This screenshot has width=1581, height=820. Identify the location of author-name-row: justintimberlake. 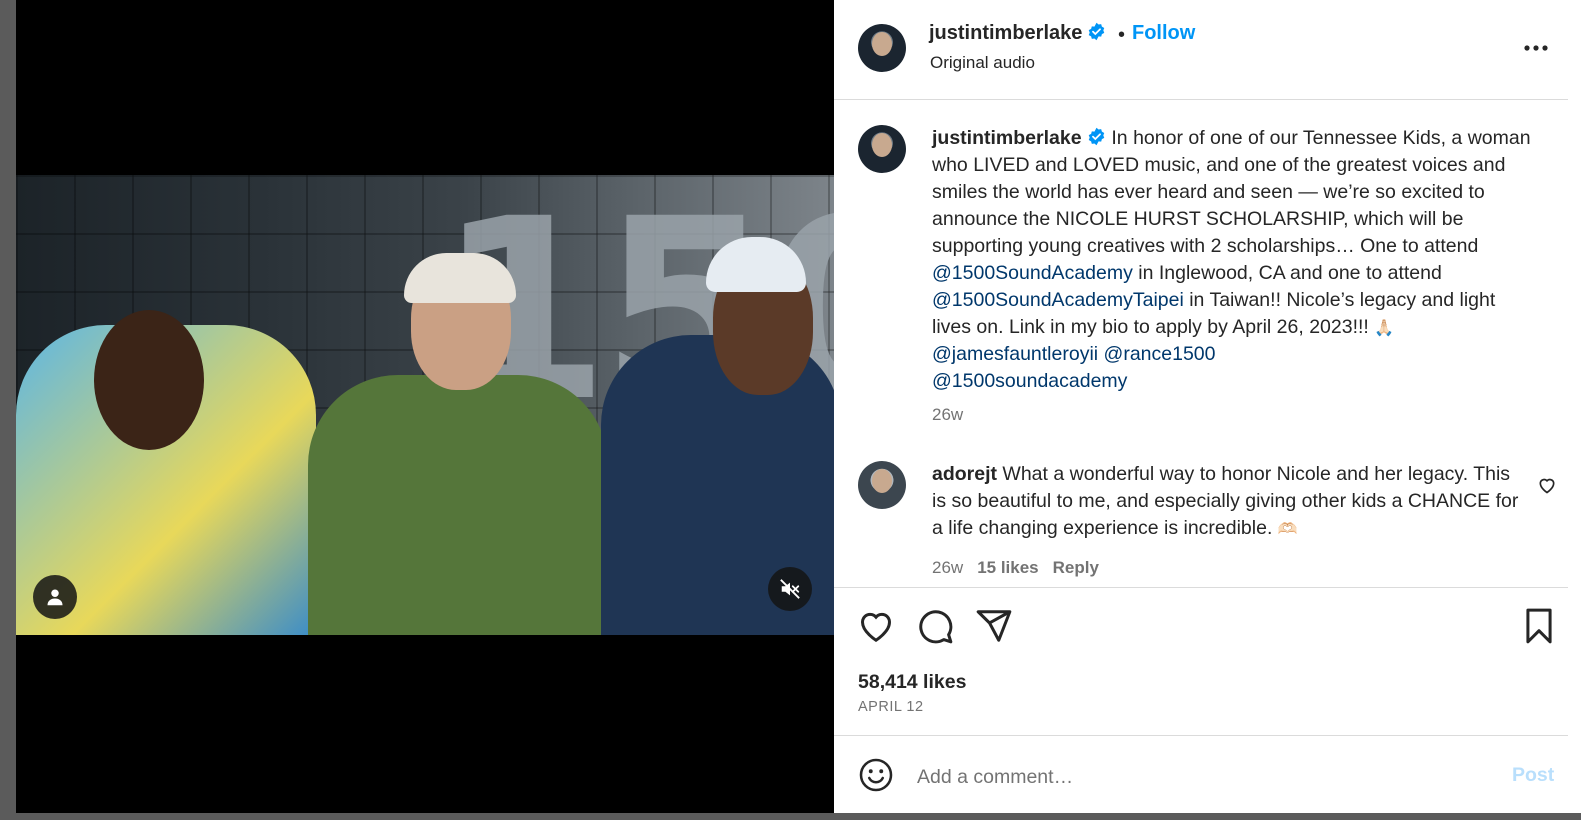
(1017, 33).